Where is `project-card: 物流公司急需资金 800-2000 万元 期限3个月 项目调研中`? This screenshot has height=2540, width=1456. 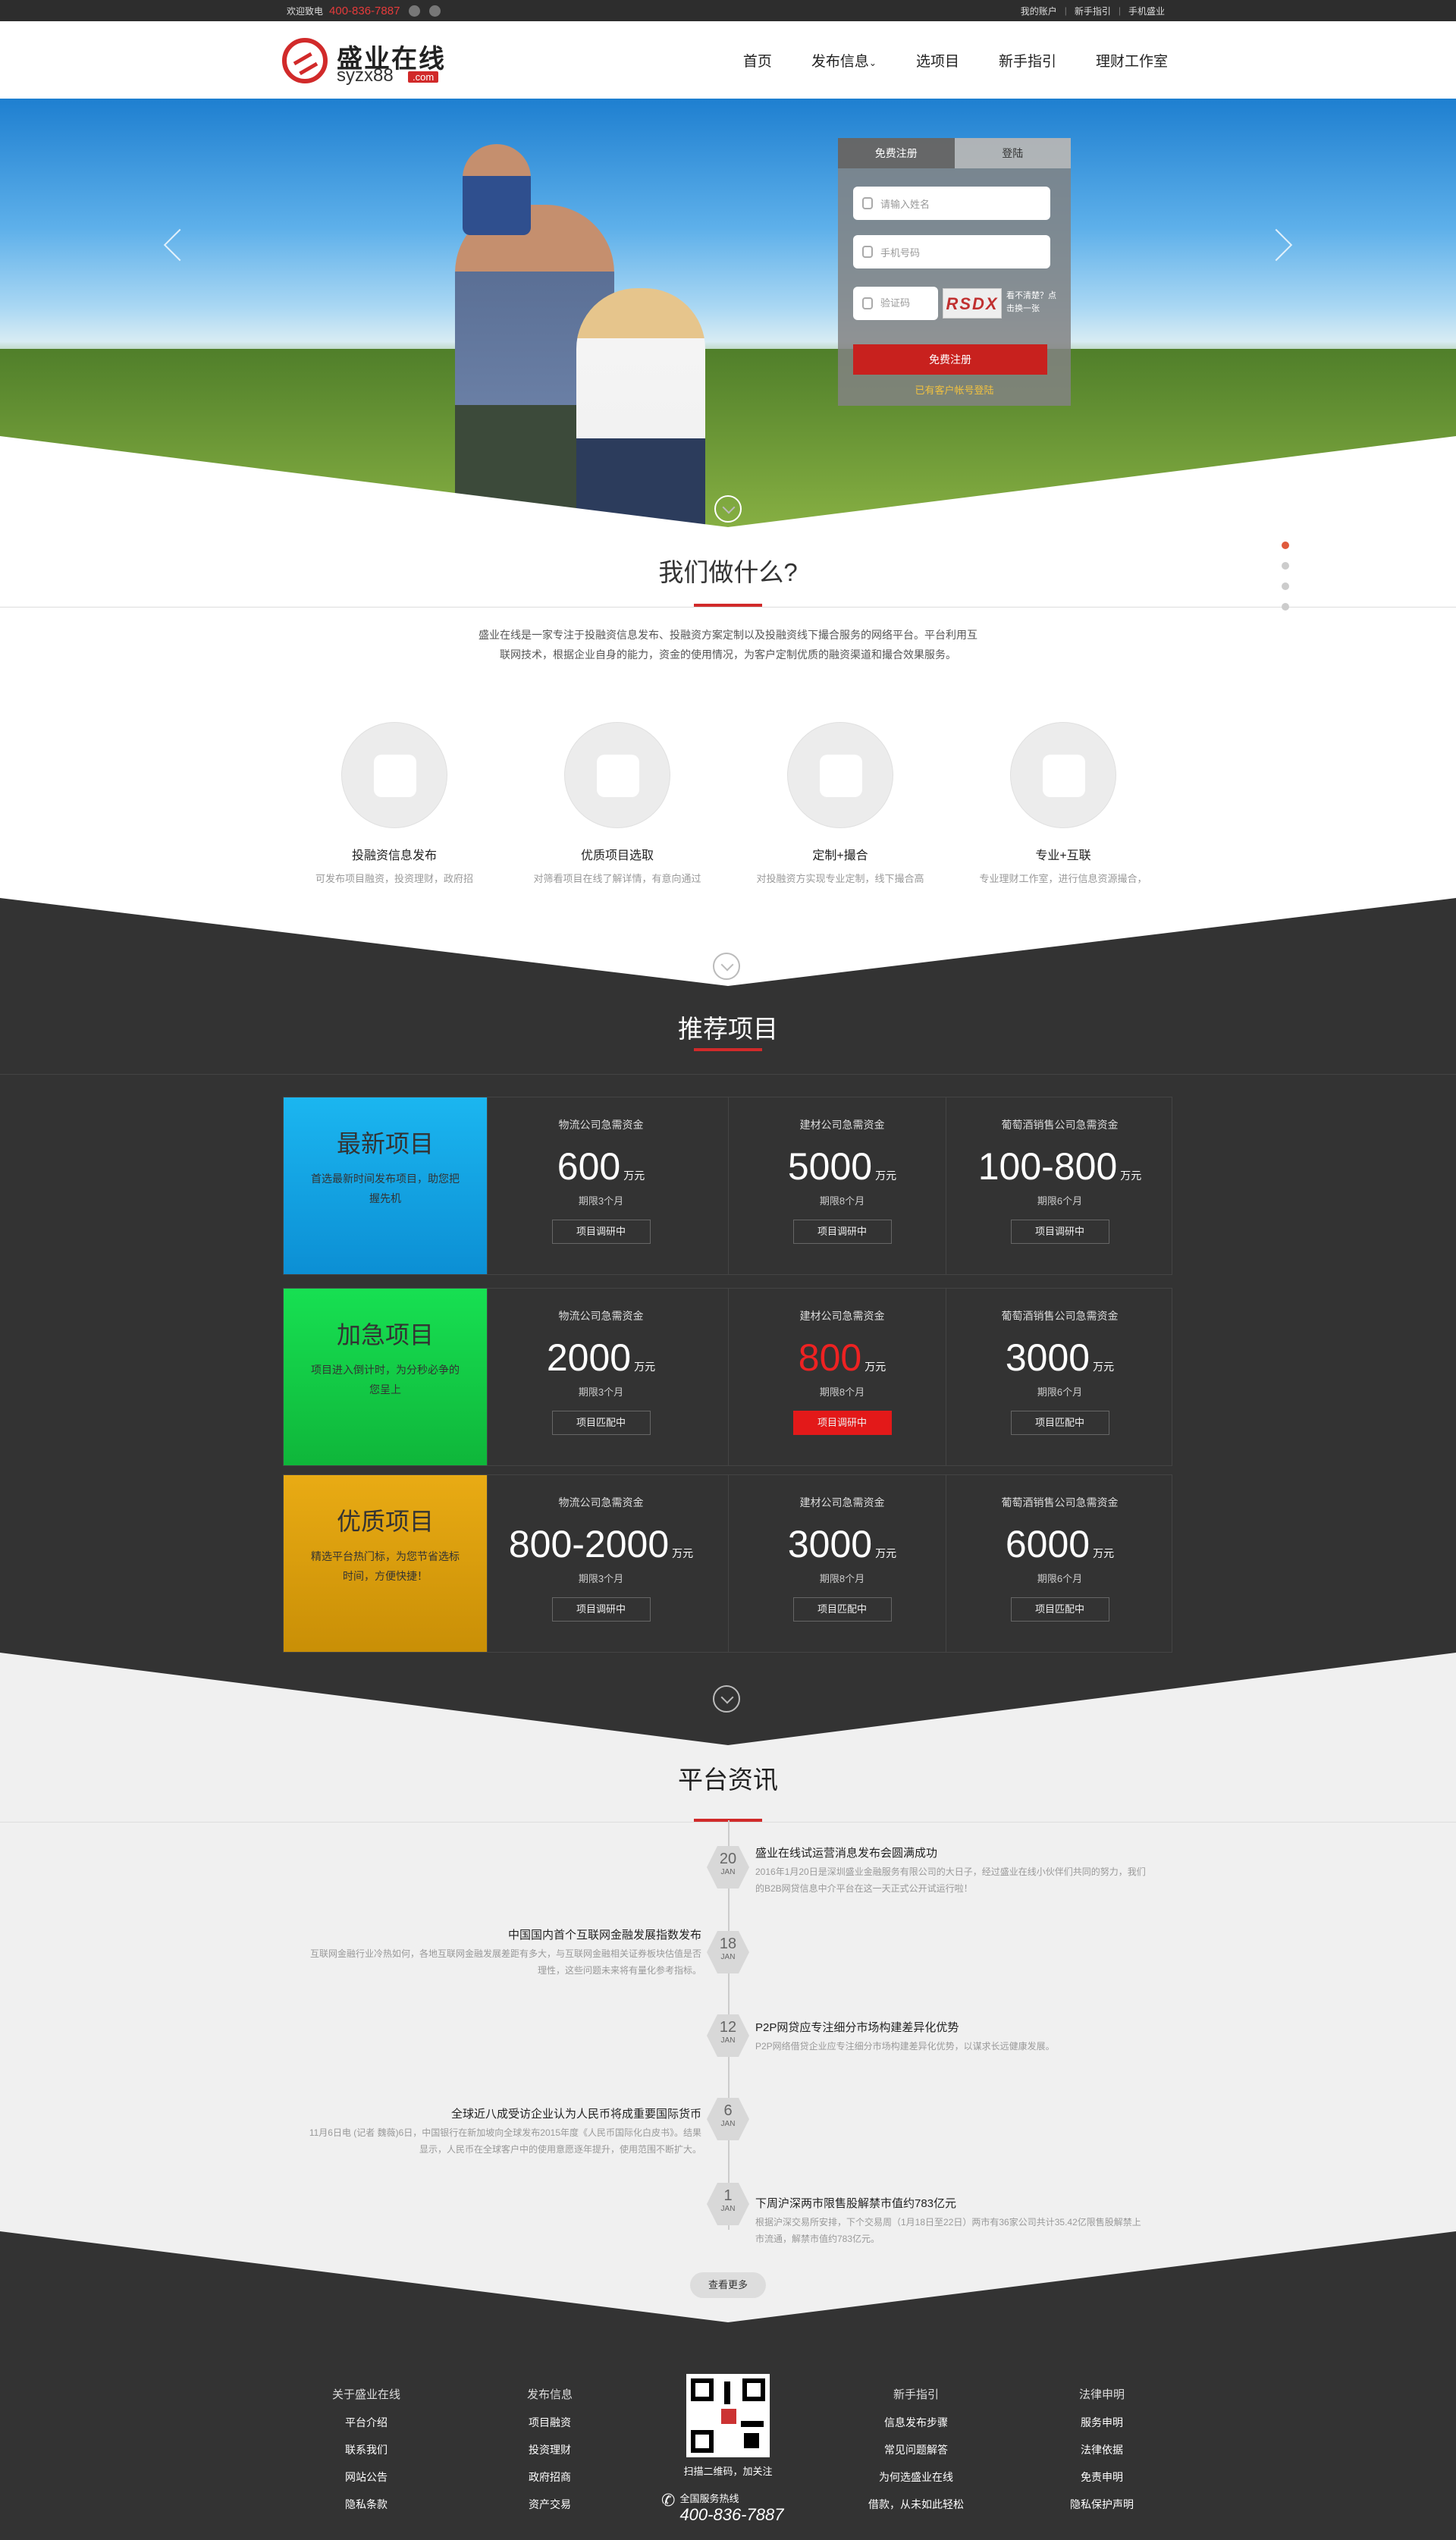 project-card: 物流公司急需资金 800-2000 万元 期限3个月 项目调研中 is located at coordinates (600, 1563).